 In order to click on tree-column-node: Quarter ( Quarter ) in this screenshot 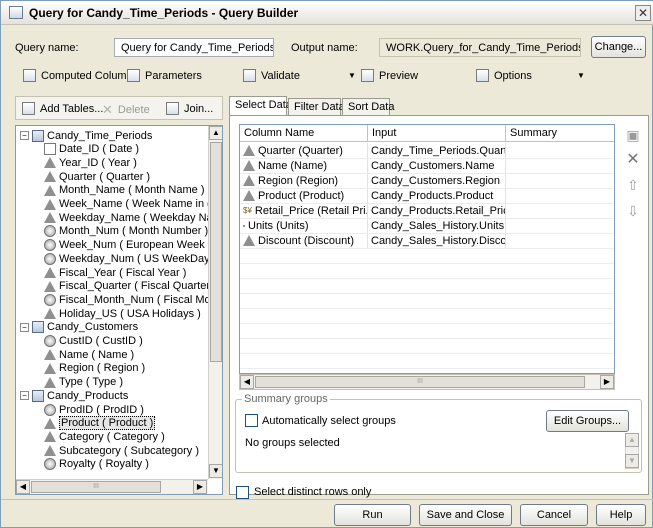, I will do `click(97, 176)`.